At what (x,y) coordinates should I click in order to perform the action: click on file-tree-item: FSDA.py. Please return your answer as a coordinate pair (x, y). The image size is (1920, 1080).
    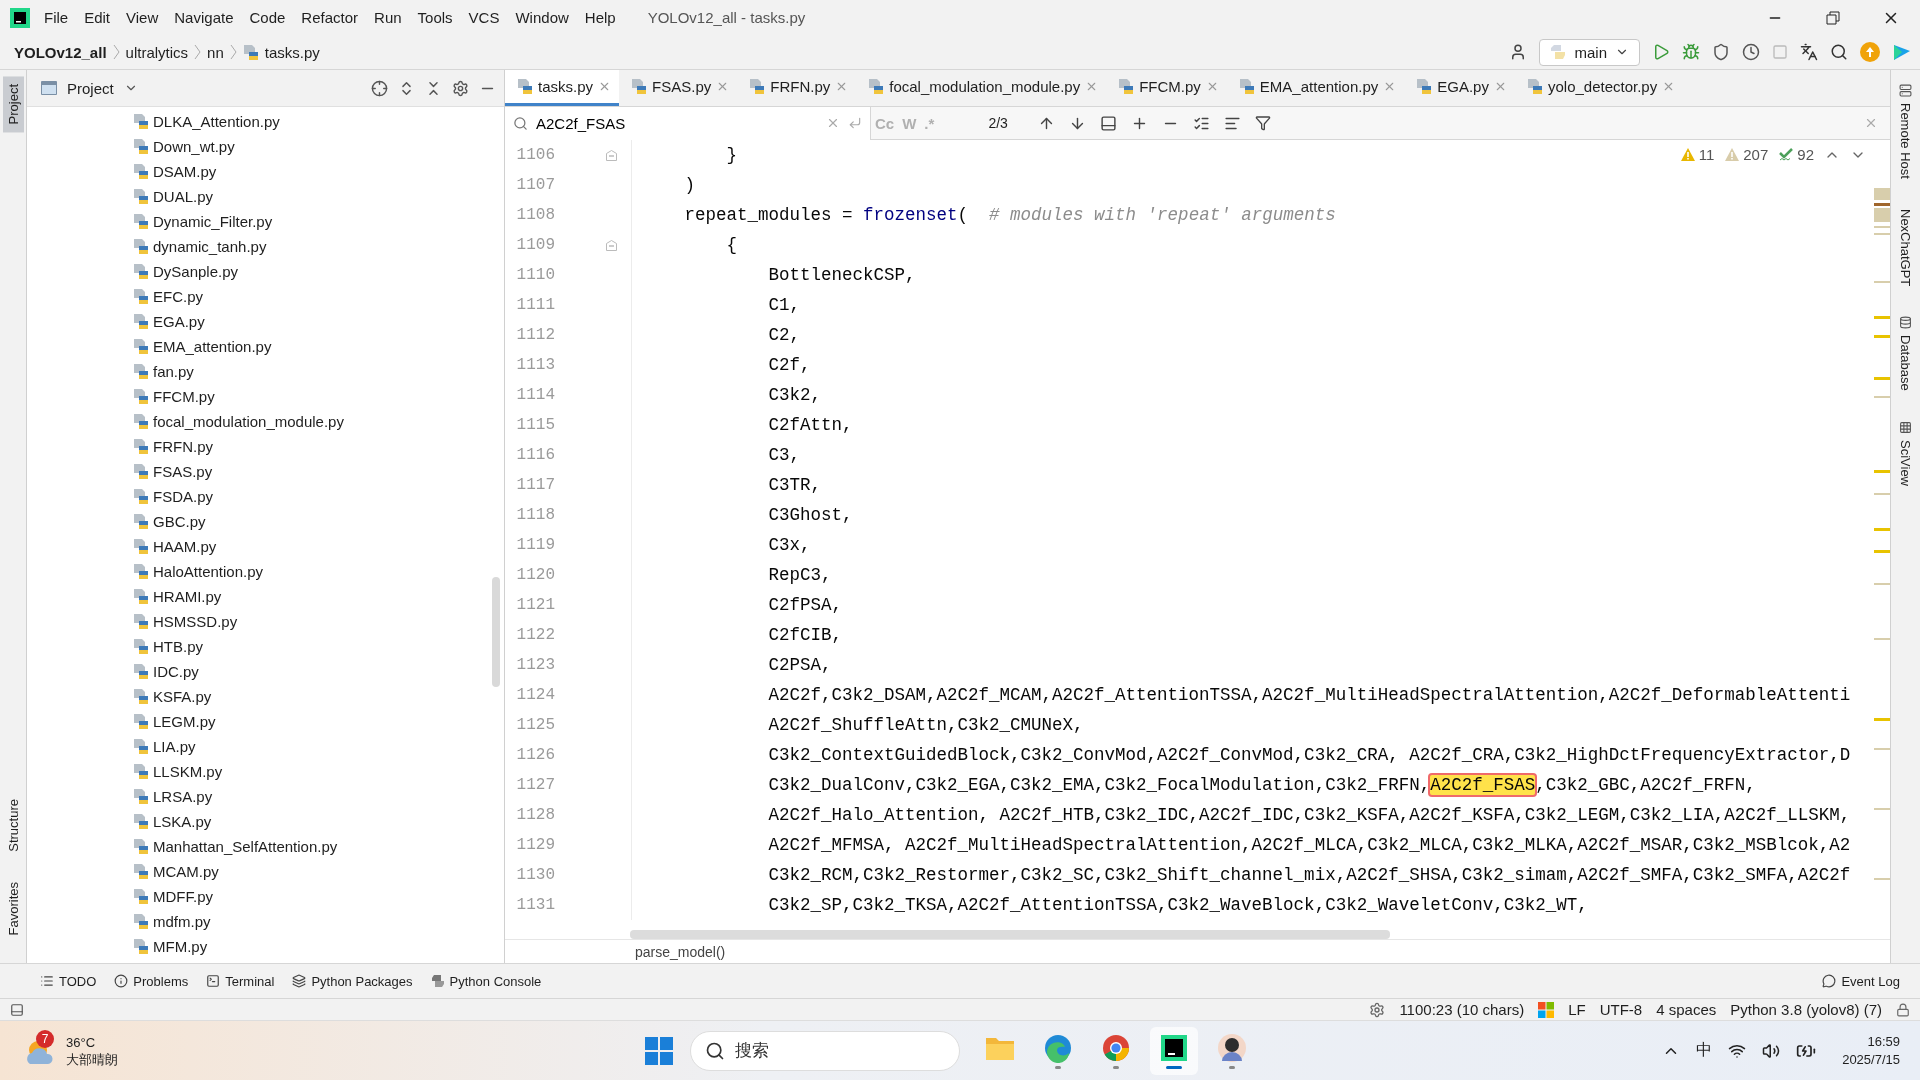
    Looking at the image, I should click on (183, 496).